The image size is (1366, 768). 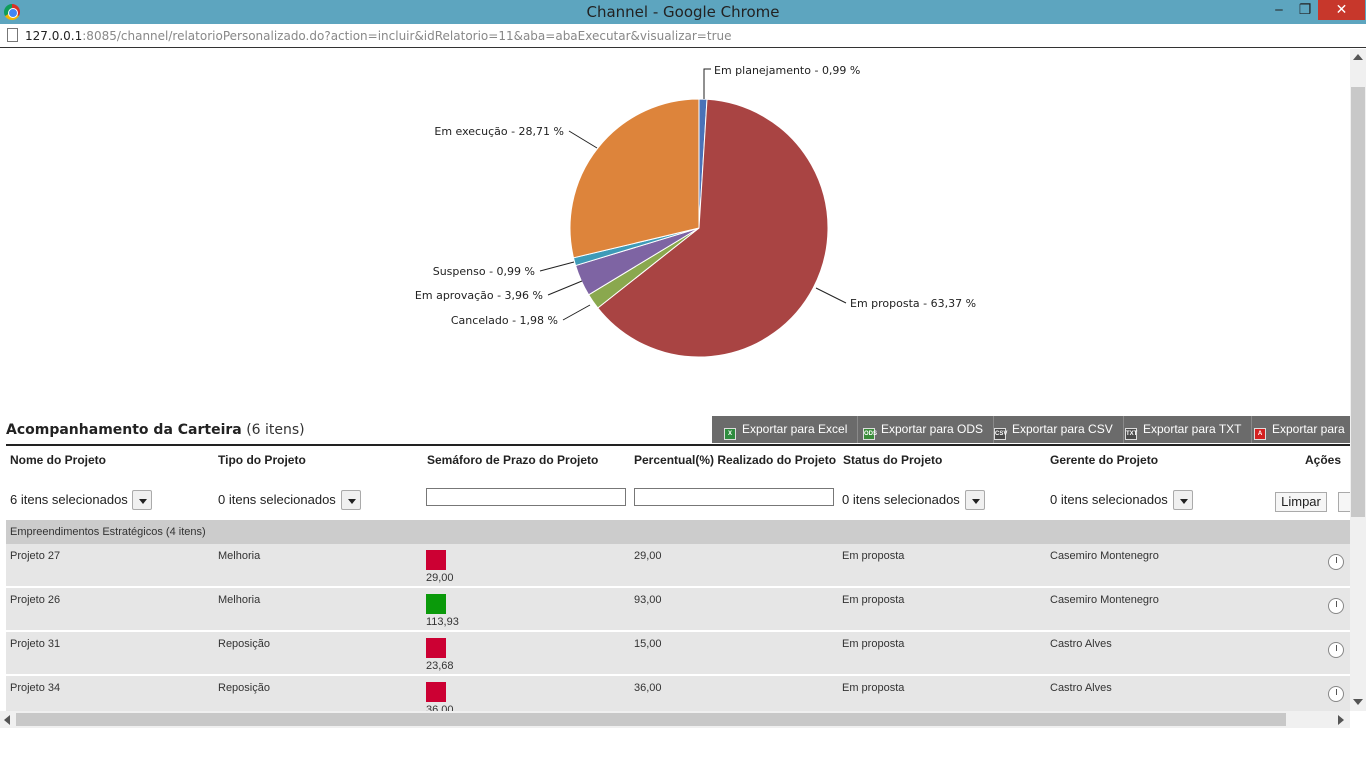 I want to click on extra-action-button, so click(x=1344, y=502).